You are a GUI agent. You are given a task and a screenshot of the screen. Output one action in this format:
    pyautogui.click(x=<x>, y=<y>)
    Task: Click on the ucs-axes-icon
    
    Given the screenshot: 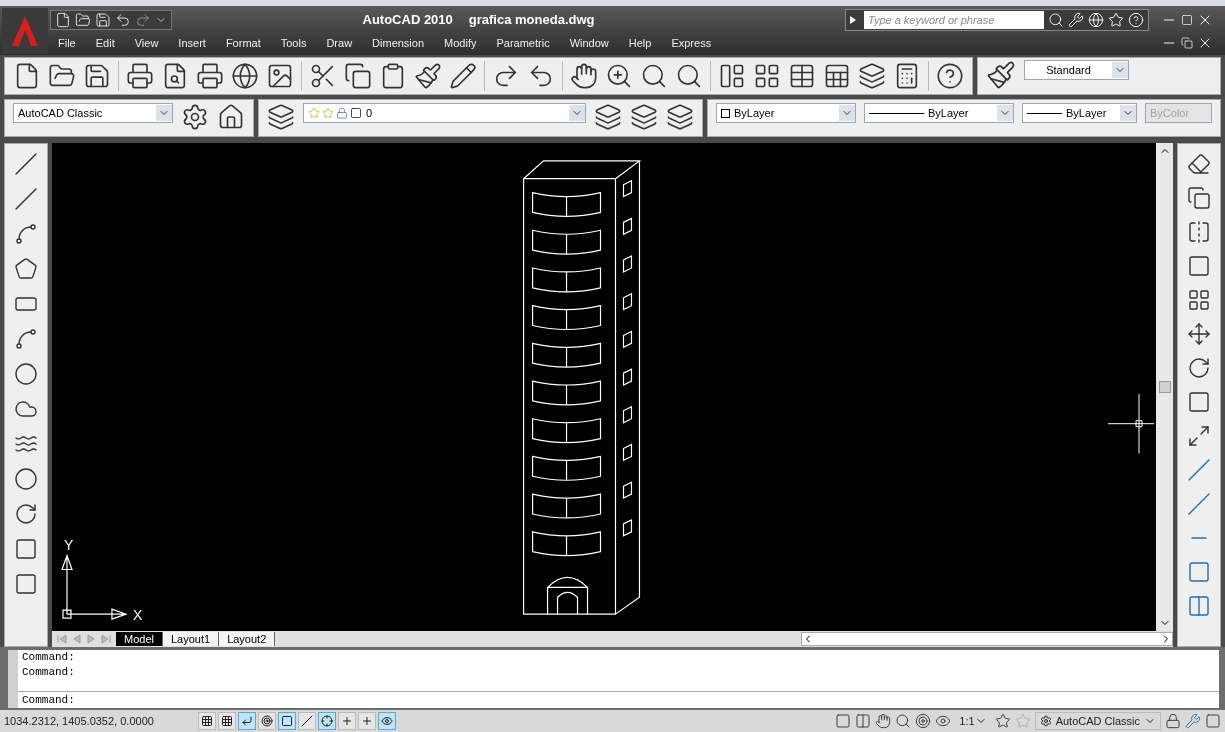 What is the action you would take?
    pyautogui.click(x=94, y=586)
    